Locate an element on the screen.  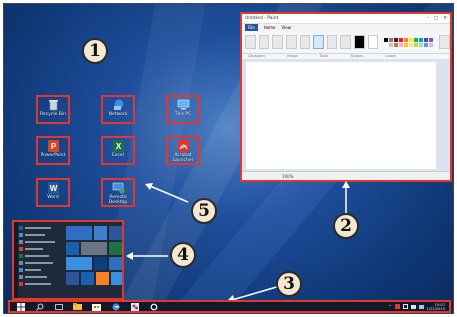
remote-desktop-icon is located at coordinates (118, 188).